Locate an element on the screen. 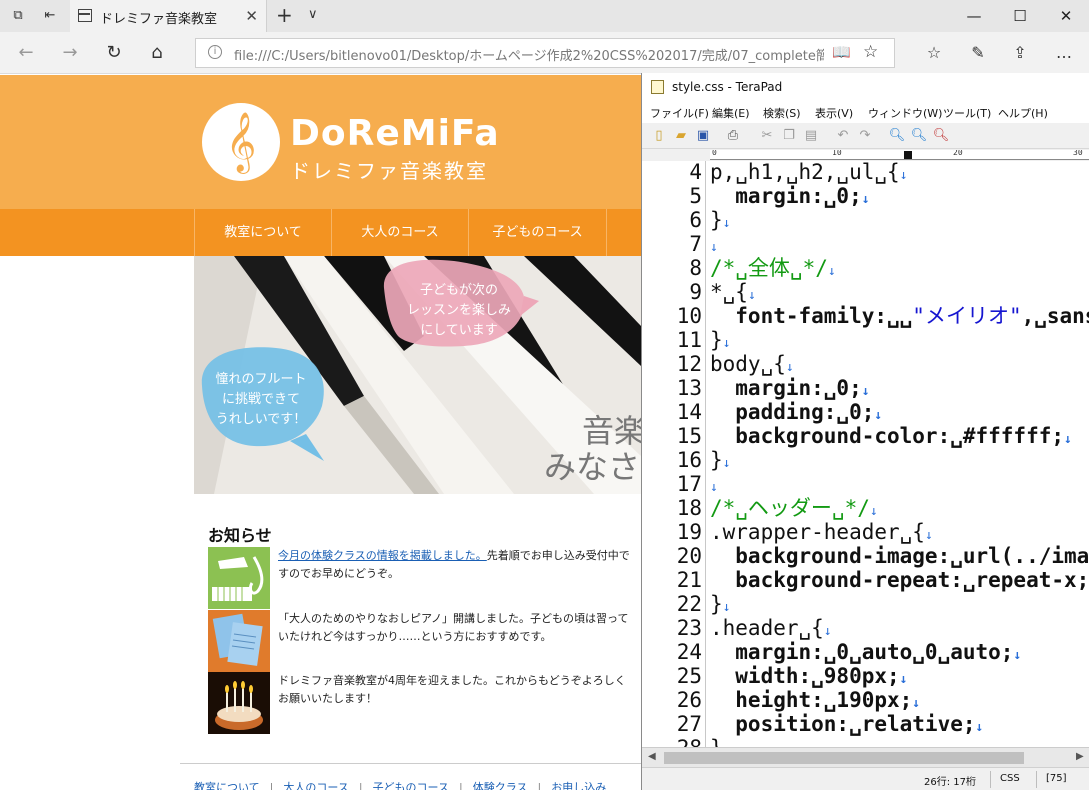  code-line-text: margin:␣0; is located at coordinates (786, 196).